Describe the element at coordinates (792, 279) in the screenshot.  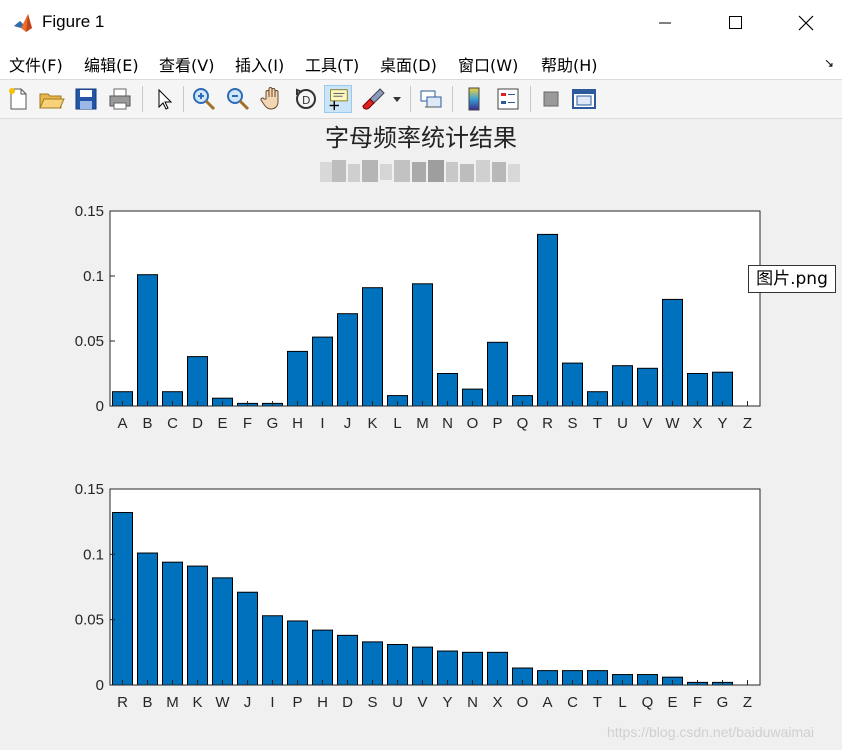
I see `legend: 图片.png` at that location.